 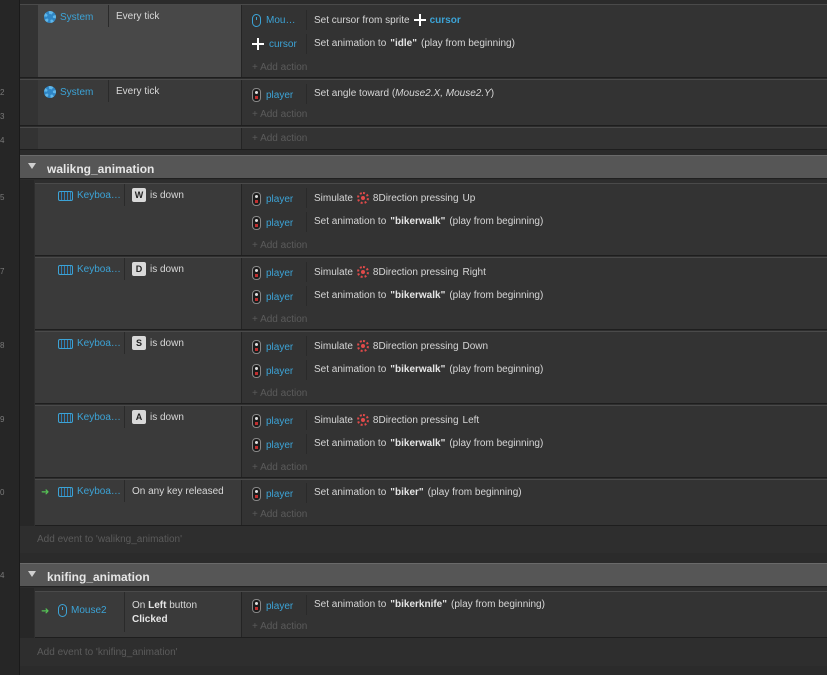 What do you see at coordinates (496, 295) in the screenshot?
I see `action-suffix: (play from beginning)` at bounding box center [496, 295].